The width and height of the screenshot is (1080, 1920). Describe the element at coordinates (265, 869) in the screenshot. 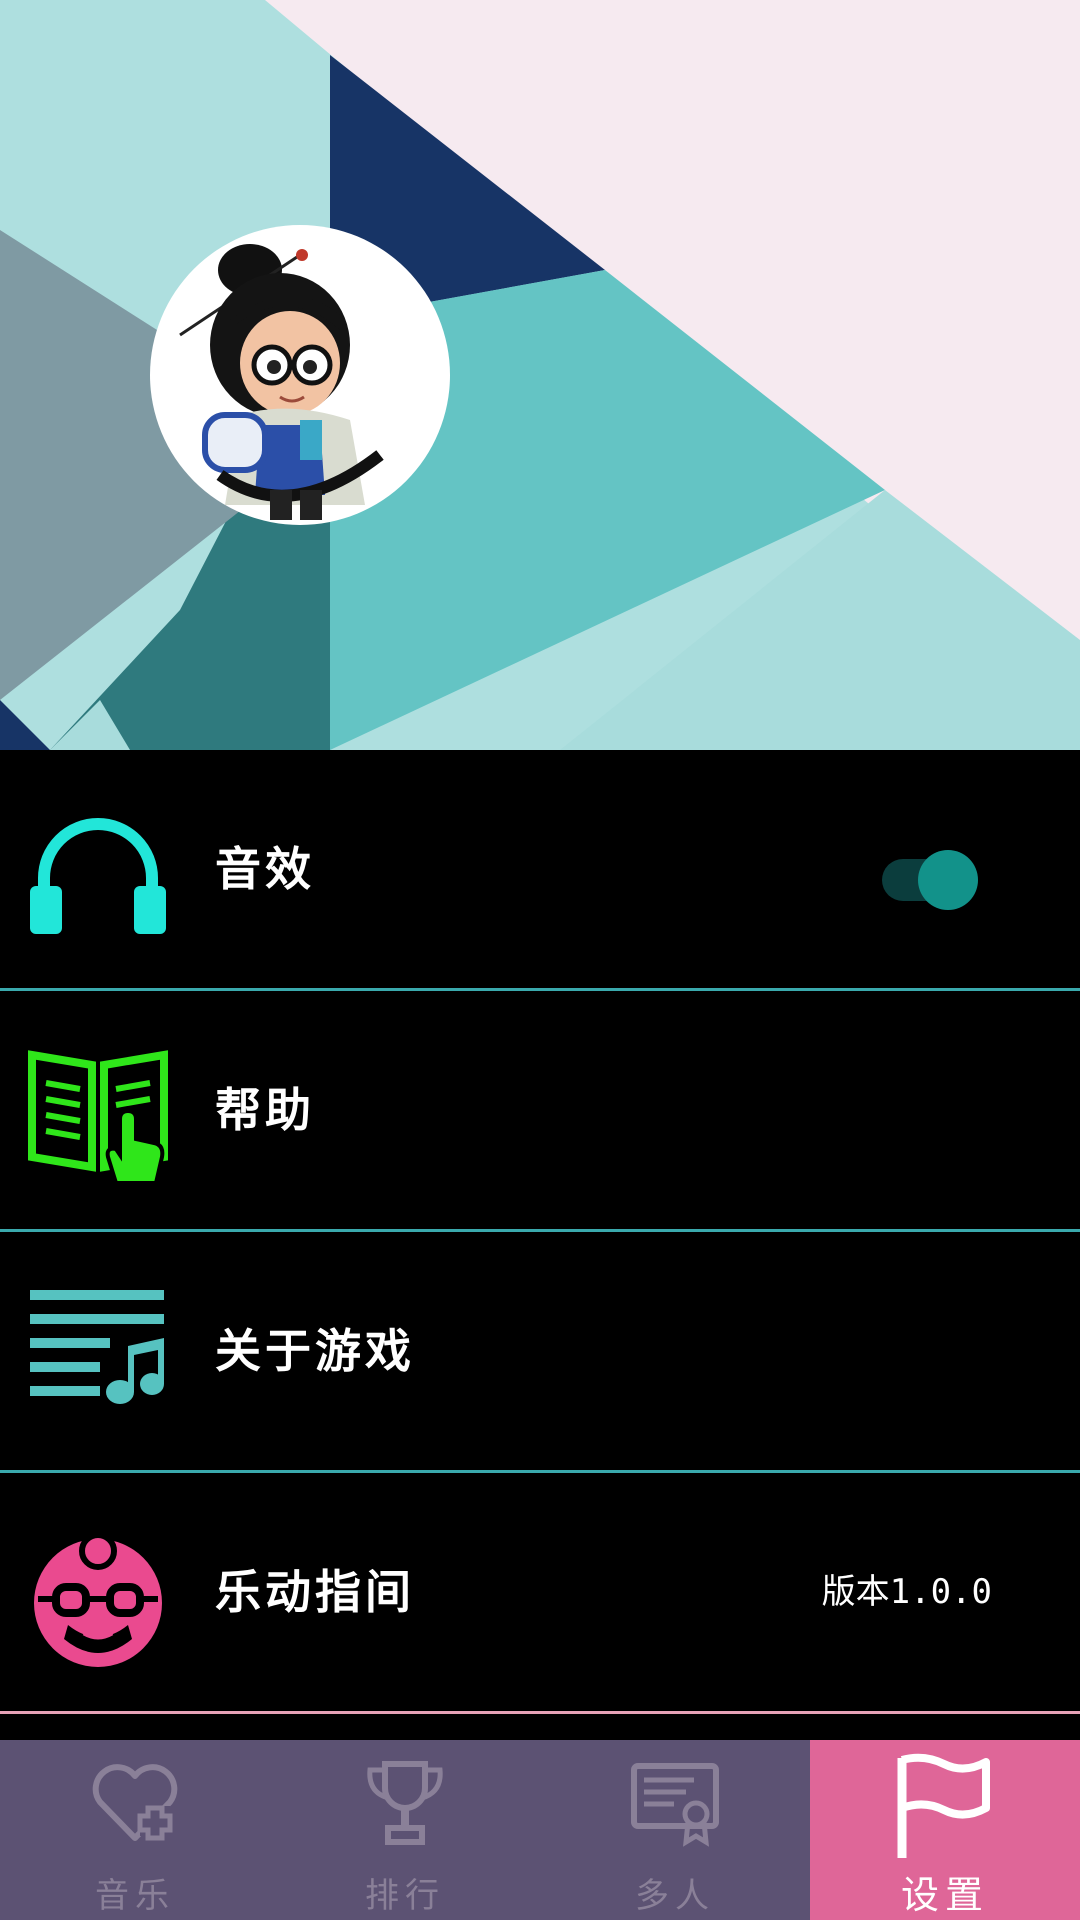

I see `settings-item-label: 音效` at that location.